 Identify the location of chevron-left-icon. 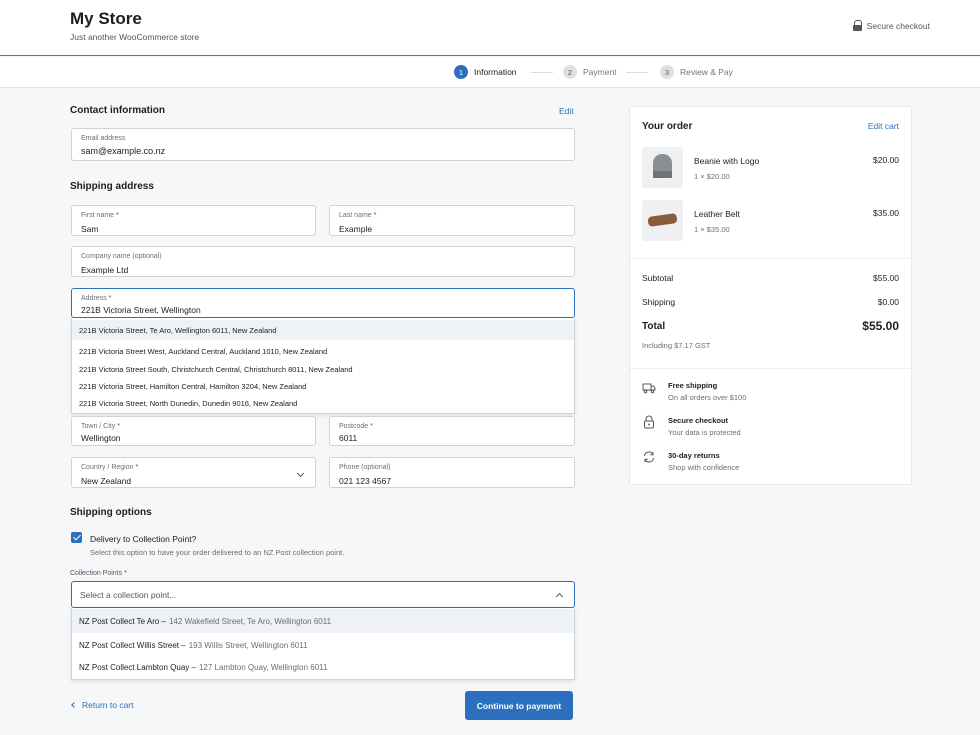
(74, 705).